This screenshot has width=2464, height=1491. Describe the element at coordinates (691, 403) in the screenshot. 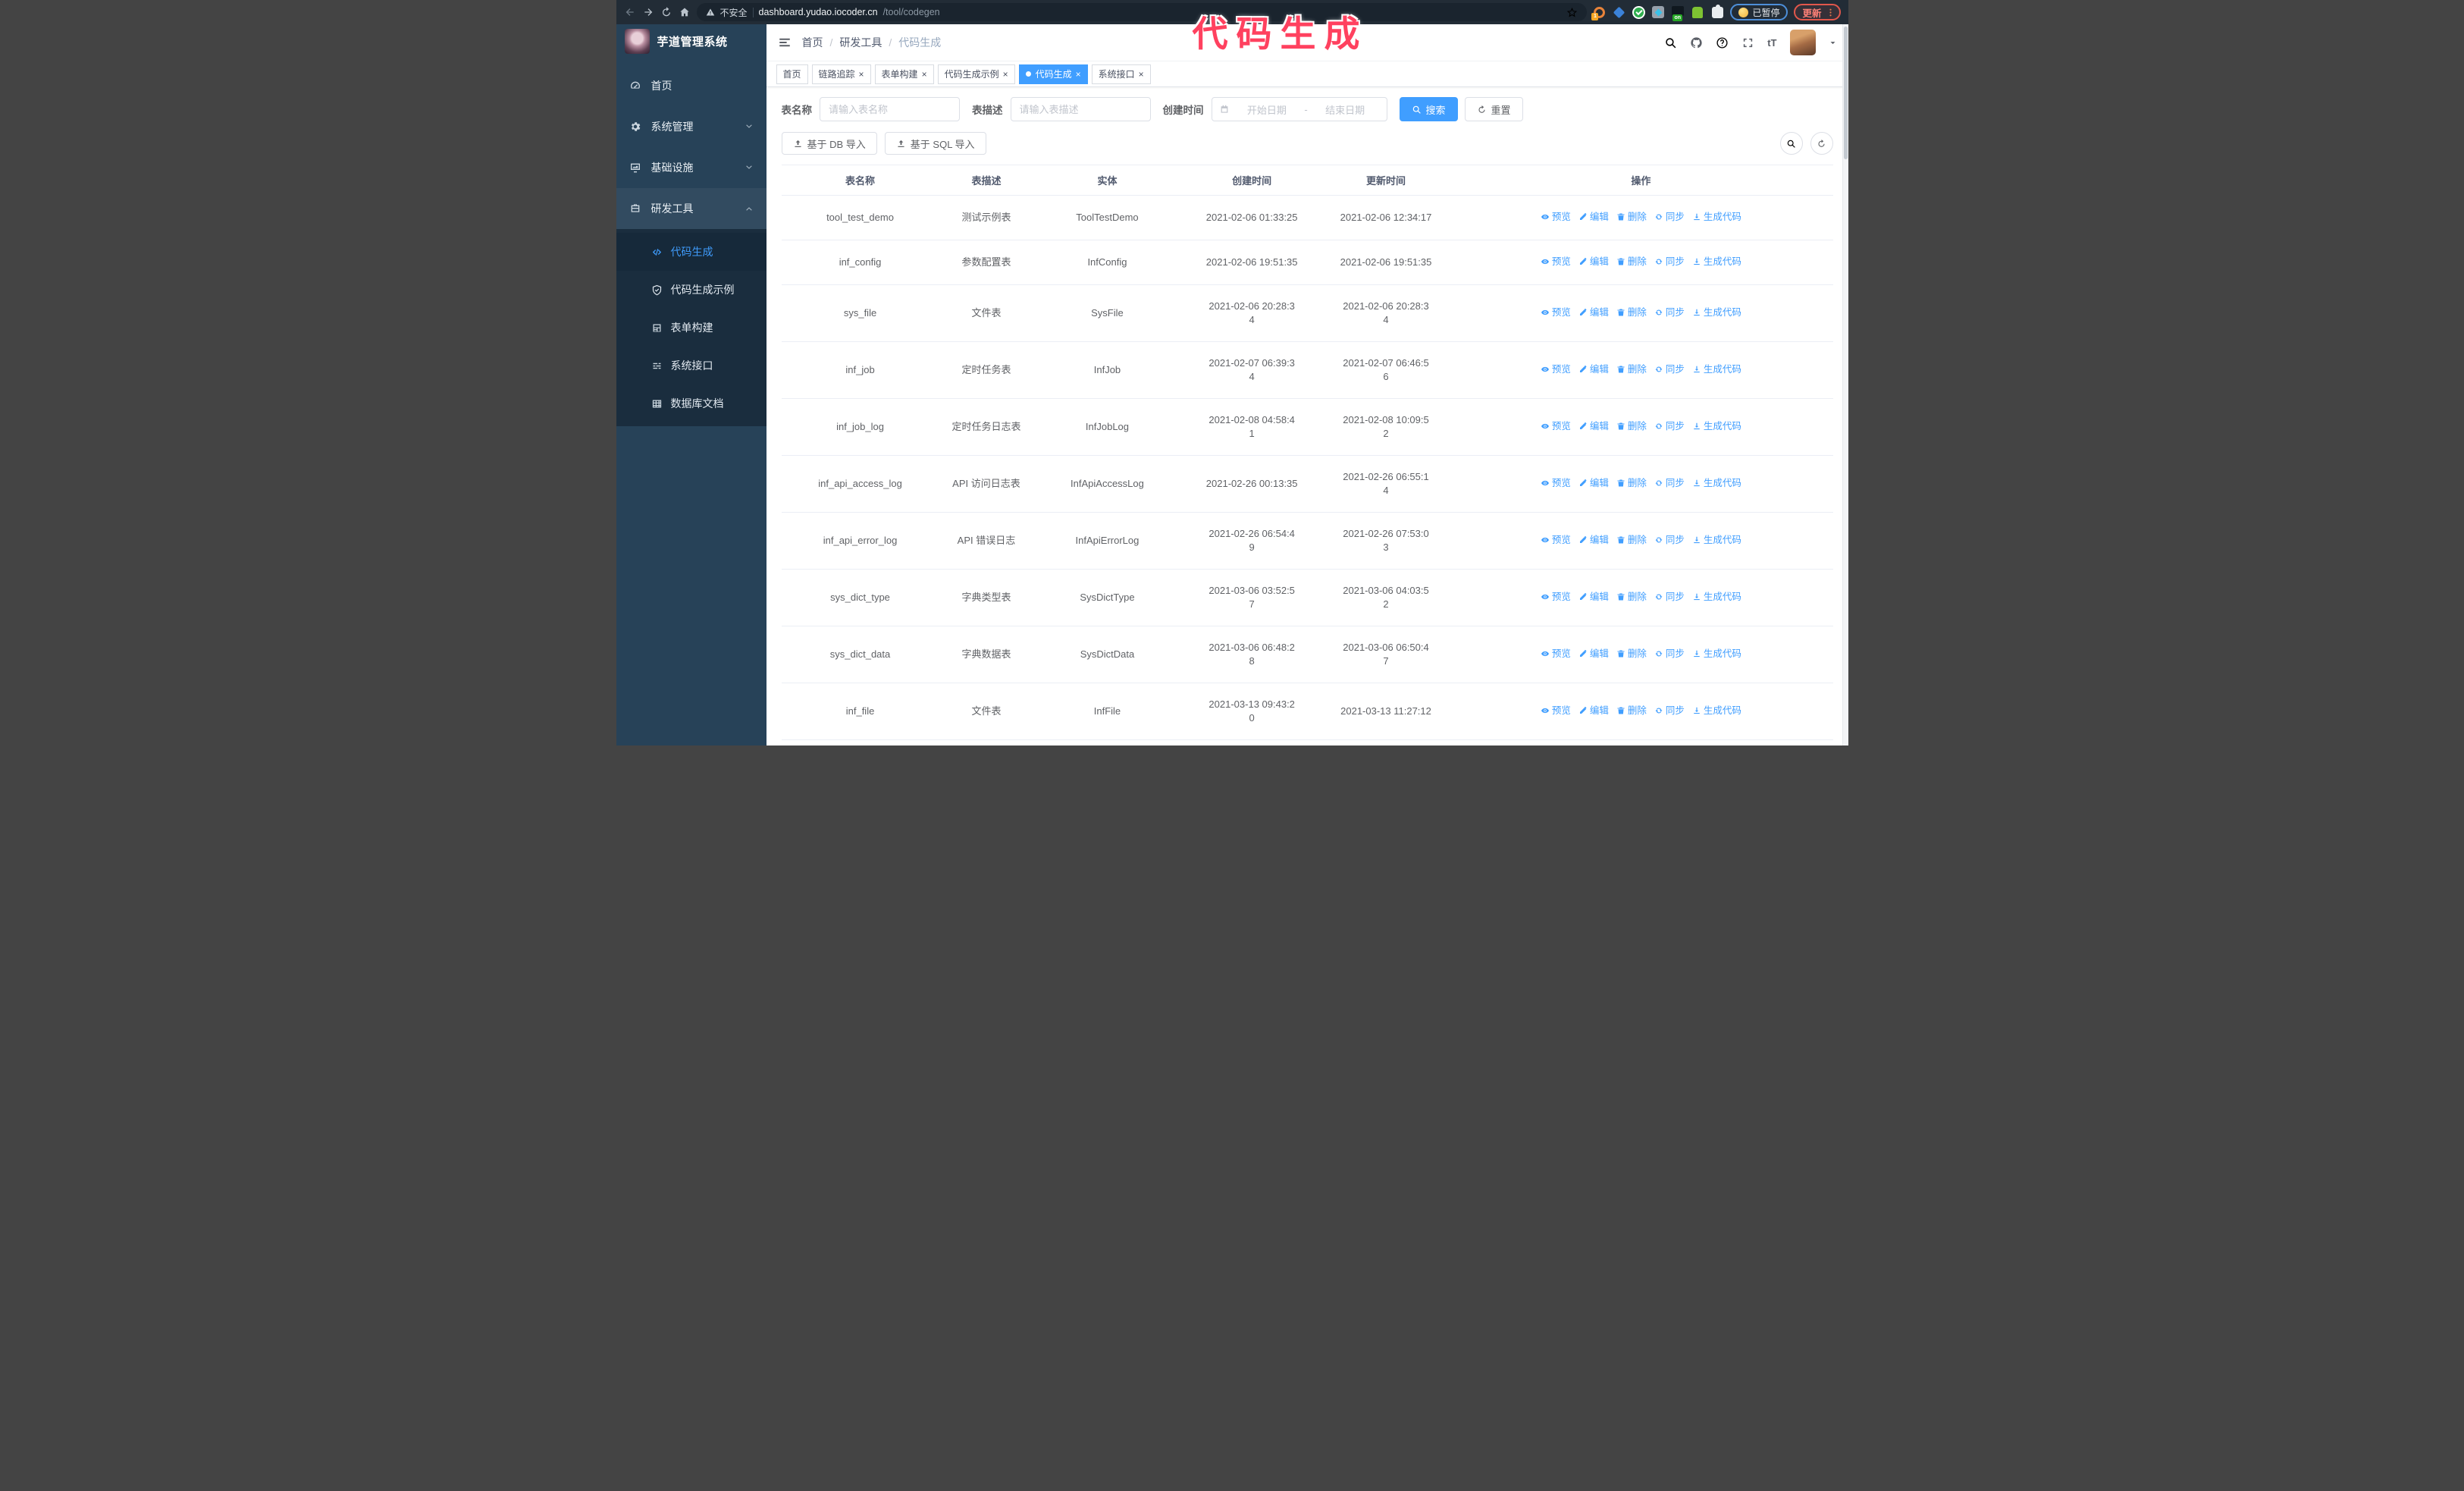

I see `sidebar-item-db-doc: 数据库文档` at that location.